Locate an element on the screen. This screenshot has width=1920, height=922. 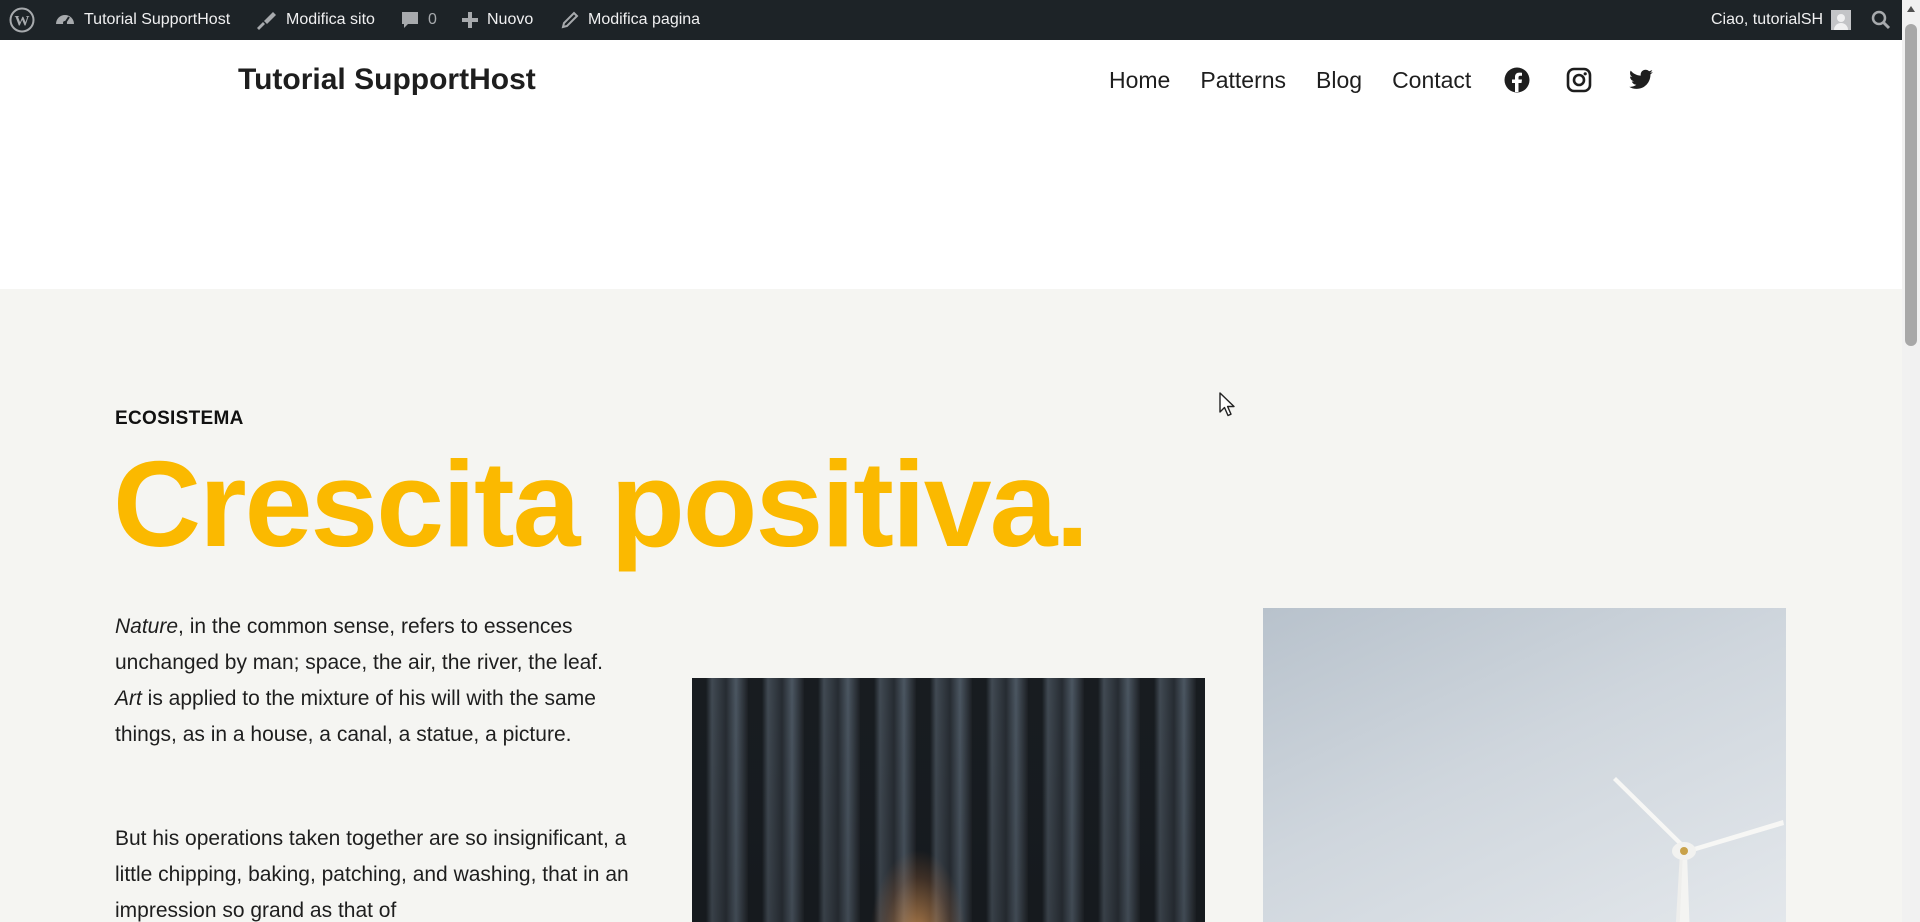
site-name-menu: Tutorial SupportHost is located at coordinates (142, 20).